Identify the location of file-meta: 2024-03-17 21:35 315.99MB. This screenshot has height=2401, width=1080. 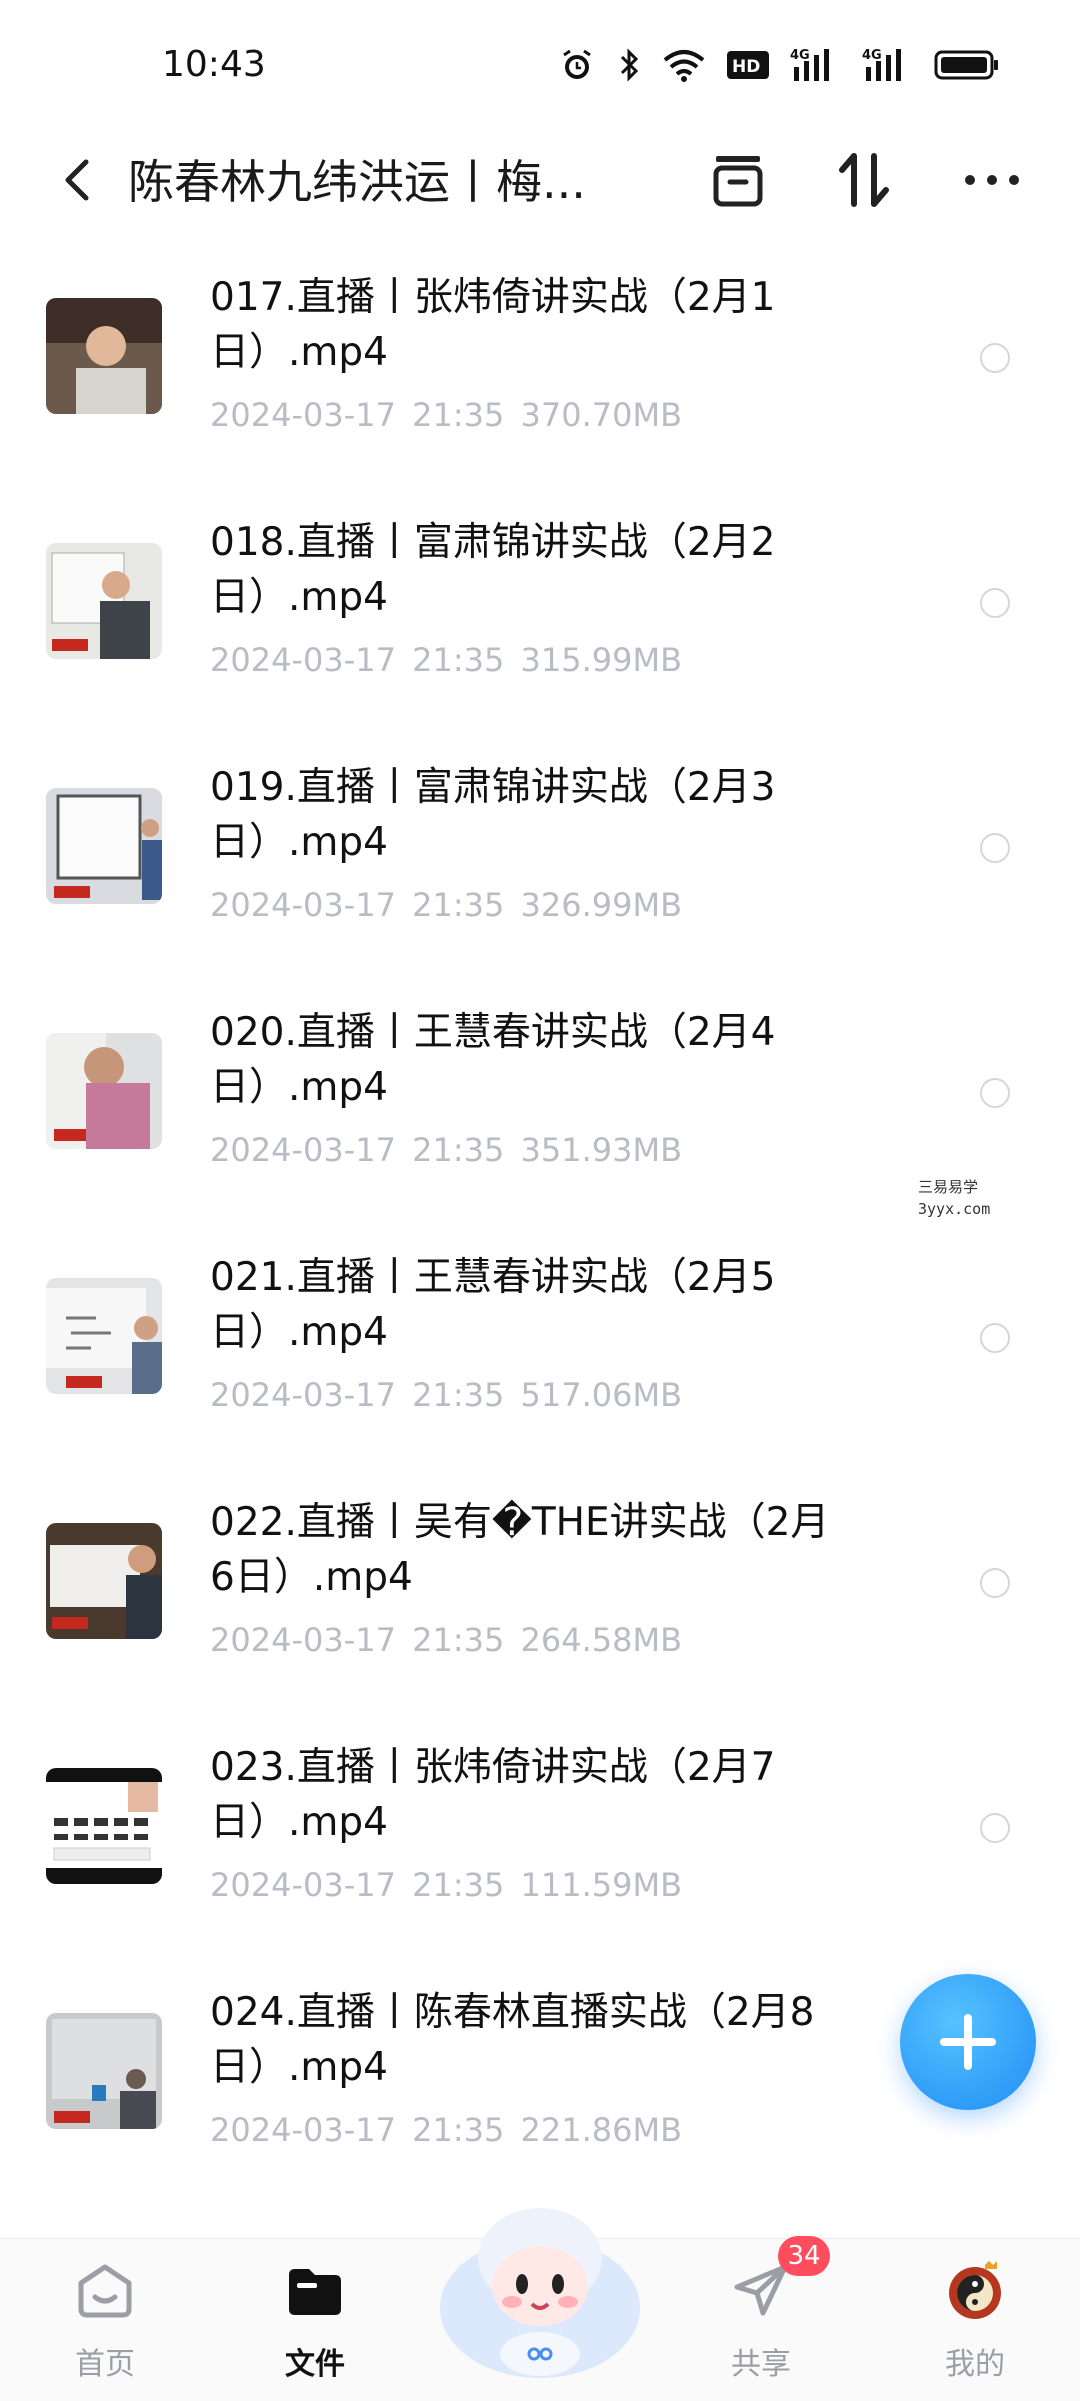
(446, 660).